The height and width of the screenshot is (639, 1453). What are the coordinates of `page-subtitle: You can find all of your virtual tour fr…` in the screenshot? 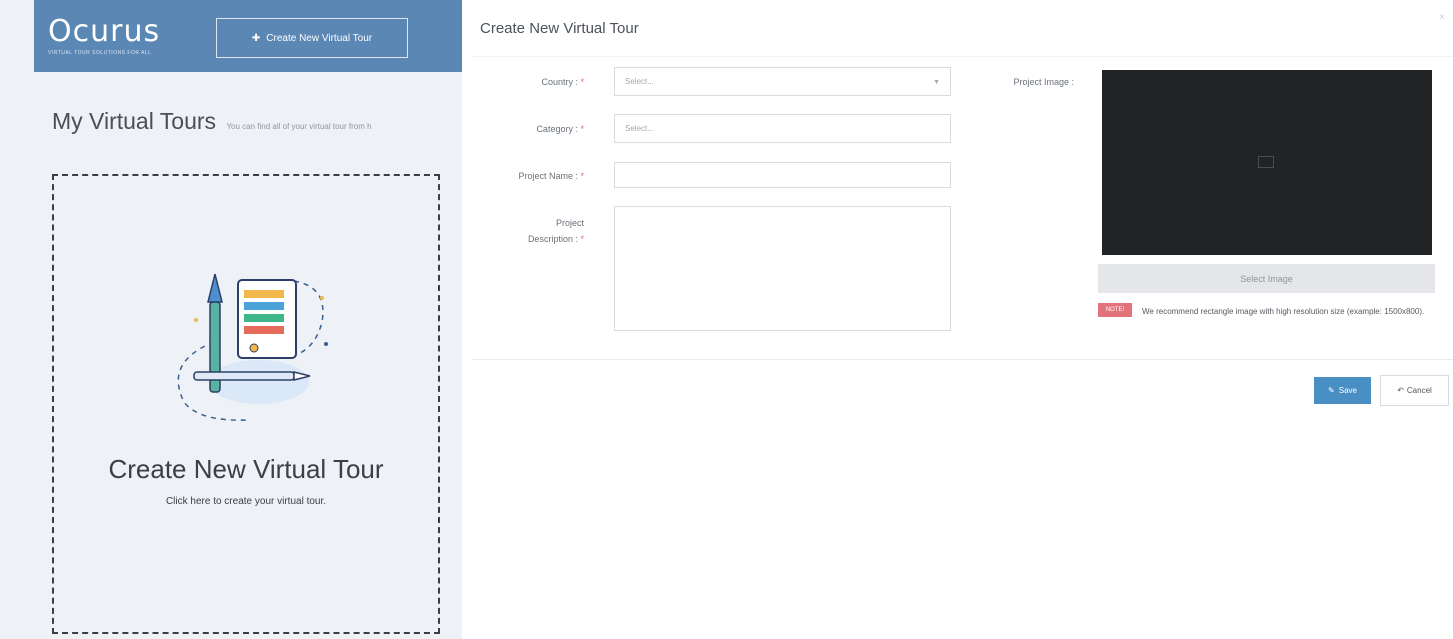 It's located at (299, 126).